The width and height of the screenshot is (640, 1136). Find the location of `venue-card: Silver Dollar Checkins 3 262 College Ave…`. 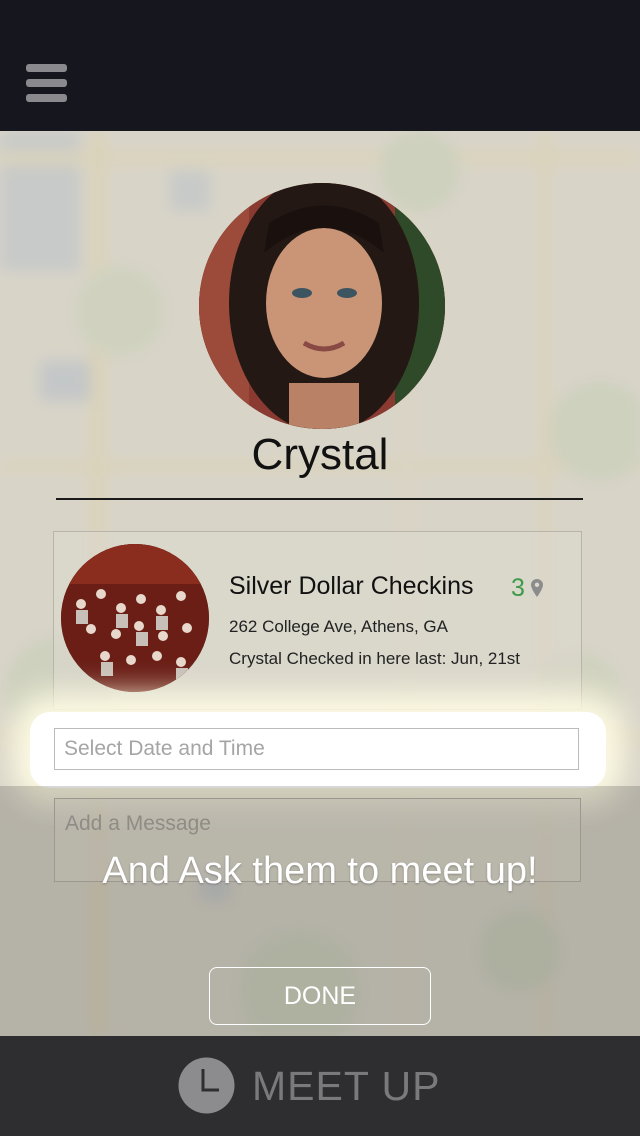

venue-card: Silver Dollar Checkins 3 262 College Ave… is located at coordinates (317, 620).